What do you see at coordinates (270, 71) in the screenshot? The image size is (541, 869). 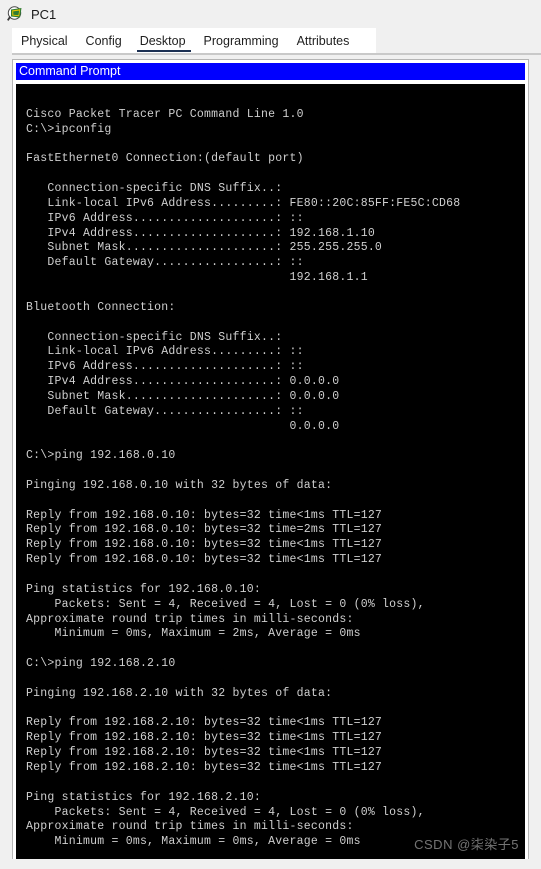 I see `command-prompt-titlebar: Command Prompt` at bounding box center [270, 71].